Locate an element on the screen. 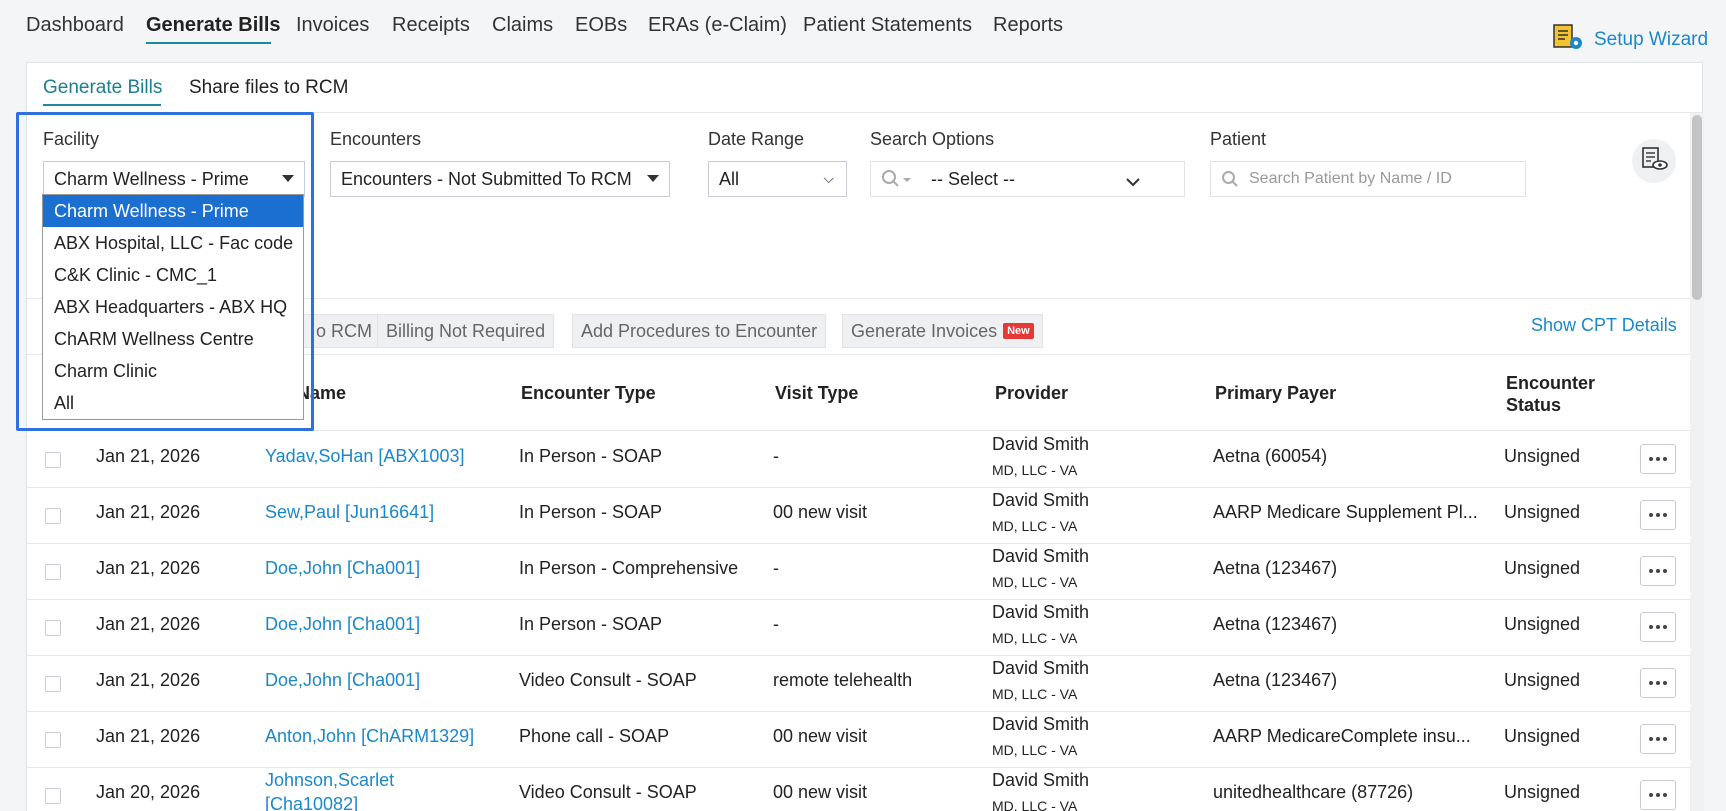 The width and height of the screenshot is (1726, 811). caret-down-icon is located at coordinates (653, 178).